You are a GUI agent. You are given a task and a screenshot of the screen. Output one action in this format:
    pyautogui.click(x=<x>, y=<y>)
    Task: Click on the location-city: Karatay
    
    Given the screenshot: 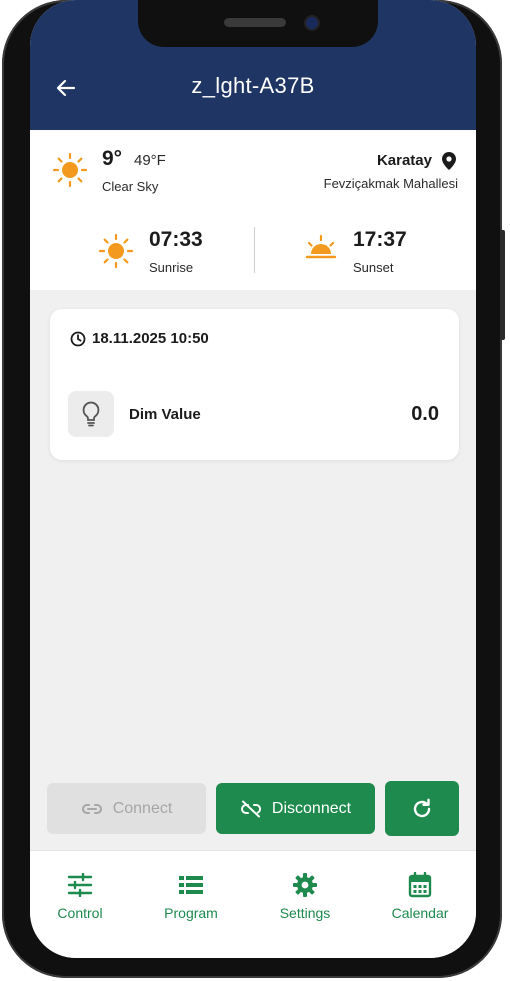 What is the action you would take?
    pyautogui.click(x=404, y=160)
    